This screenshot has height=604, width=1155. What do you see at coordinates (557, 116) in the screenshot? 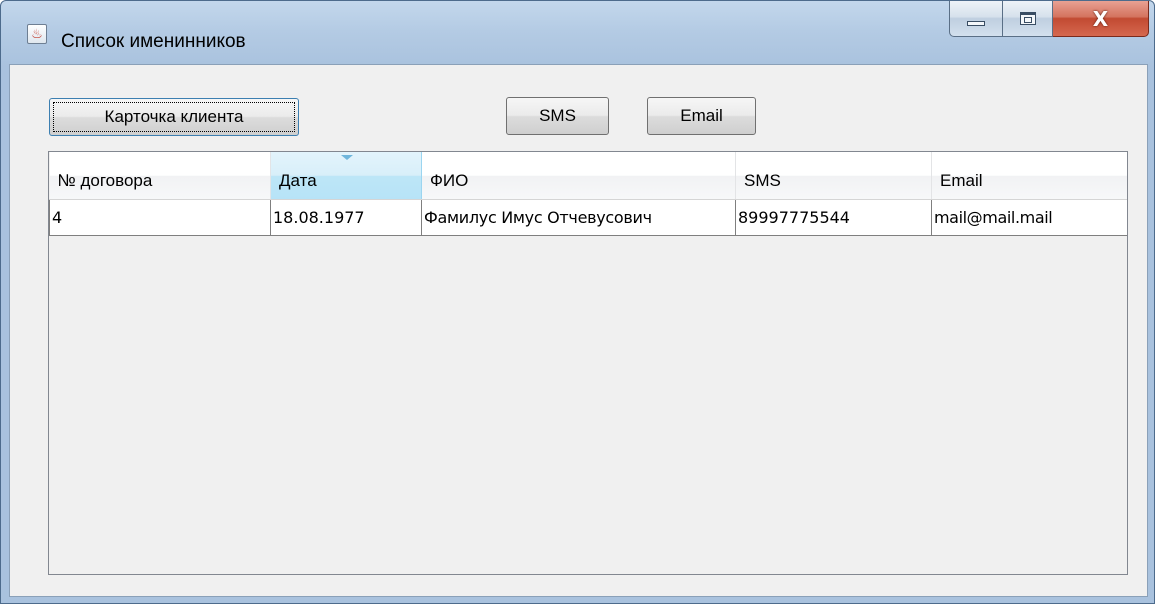
I see `sms-button: SMS` at bounding box center [557, 116].